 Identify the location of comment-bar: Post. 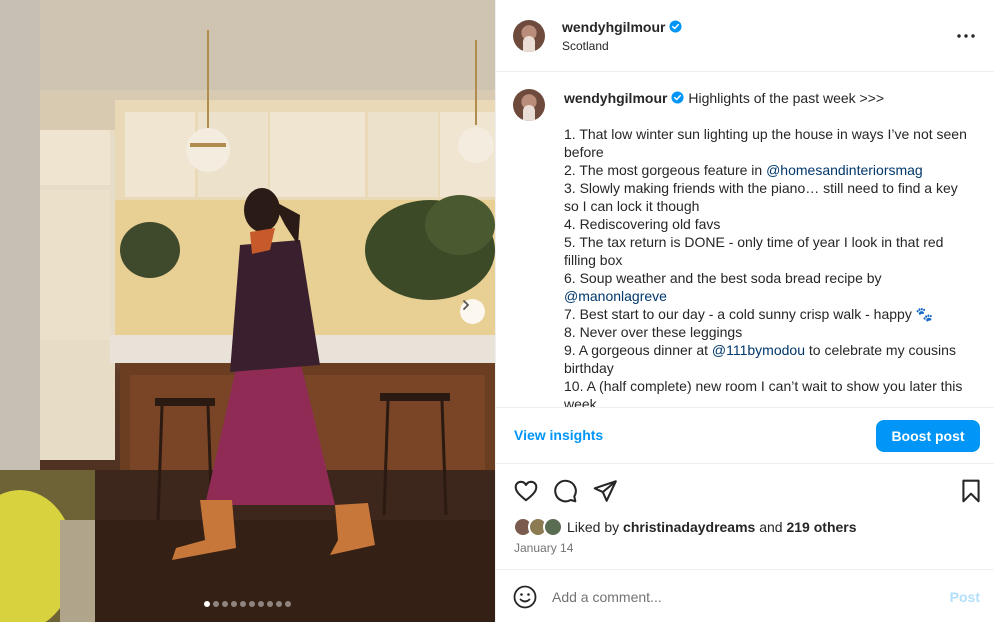
(745, 595).